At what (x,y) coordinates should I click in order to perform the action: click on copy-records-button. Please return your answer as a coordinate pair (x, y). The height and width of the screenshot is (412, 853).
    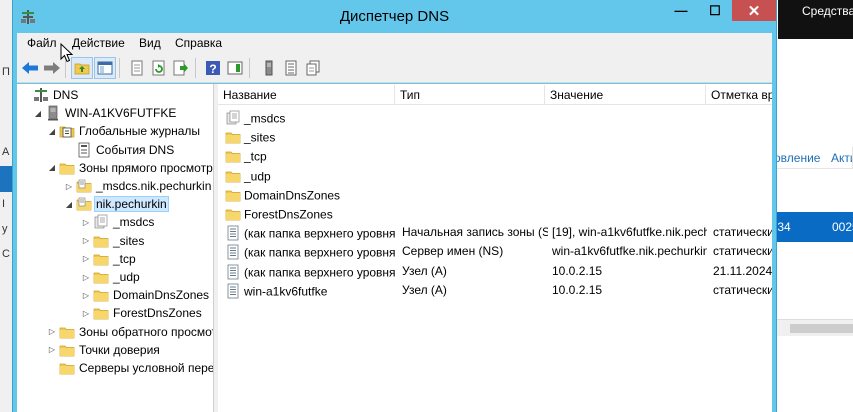
    Looking at the image, I should click on (313, 68).